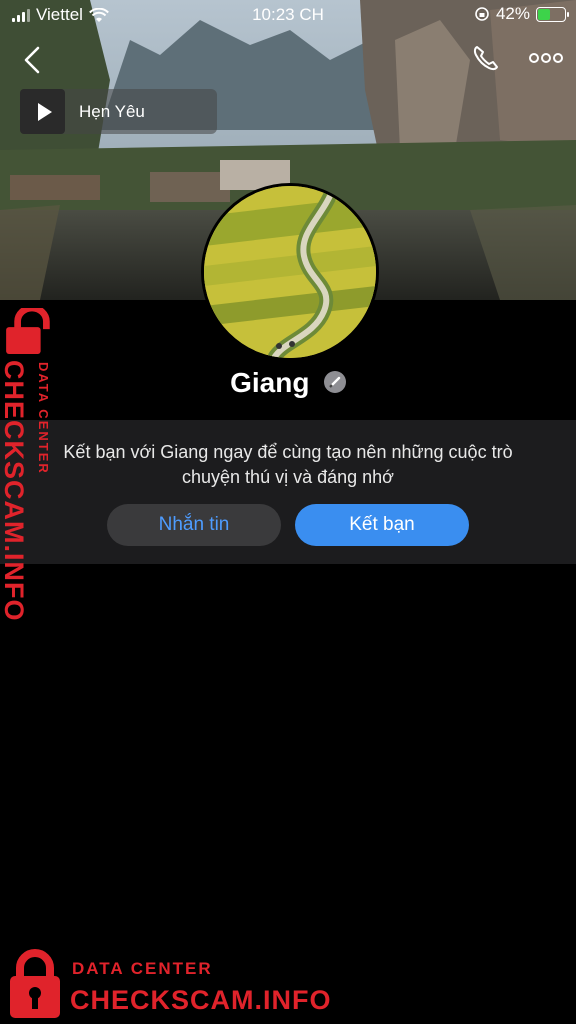 Image resolution: width=576 pixels, height=1024 pixels. What do you see at coordinates (546, 58) in the screenshot?
I see `more-options-icon` at bounding box center [546, 58].